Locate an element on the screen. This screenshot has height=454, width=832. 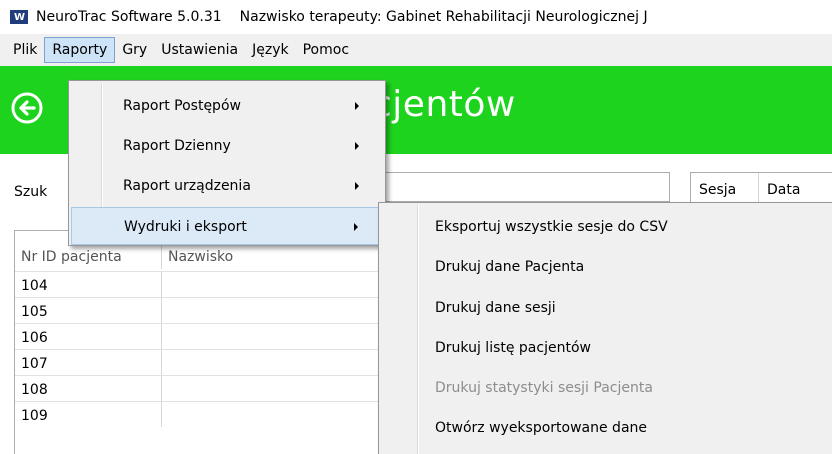
menu-plik: Plik is located at coordinates (25, 50).